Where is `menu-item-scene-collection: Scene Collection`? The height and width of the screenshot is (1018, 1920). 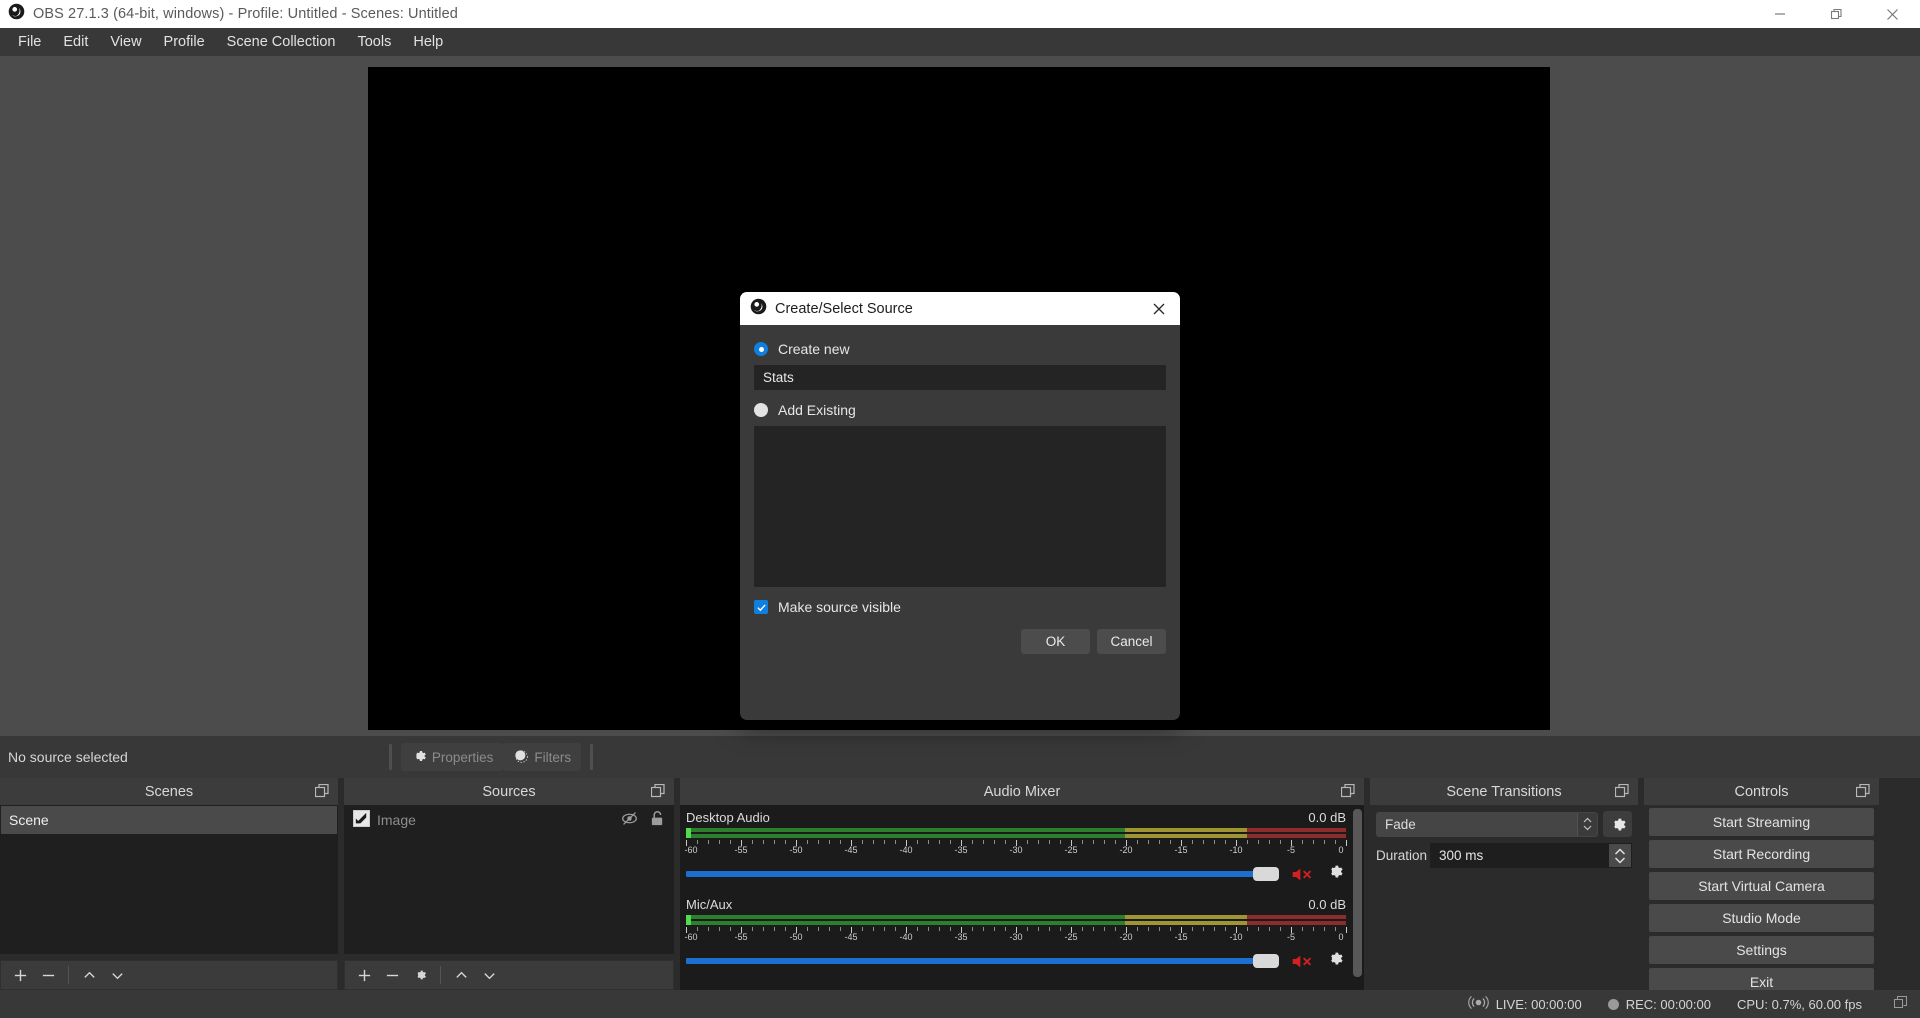
menu-item-scene-collection: Scene Collection is located at coordinates (281, 42).